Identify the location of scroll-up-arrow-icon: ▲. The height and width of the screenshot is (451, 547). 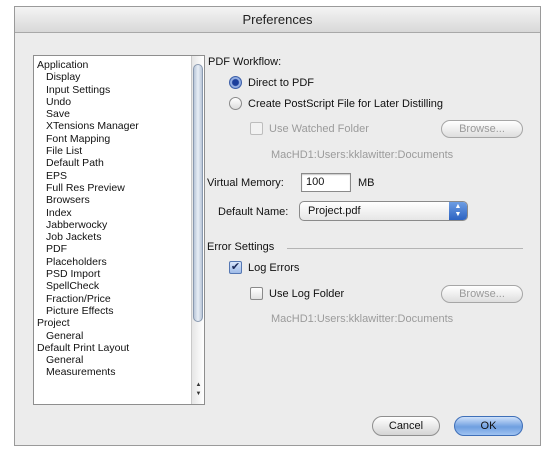
(198, 385).